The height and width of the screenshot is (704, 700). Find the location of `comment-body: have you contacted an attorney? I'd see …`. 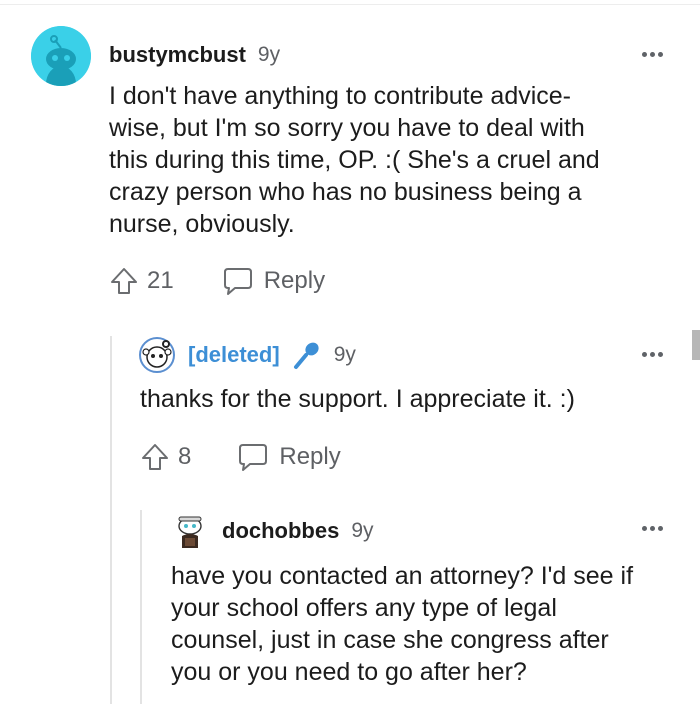

comment-body: have you contacted an attorney? I'd see … is located at coordinates (426, 624).